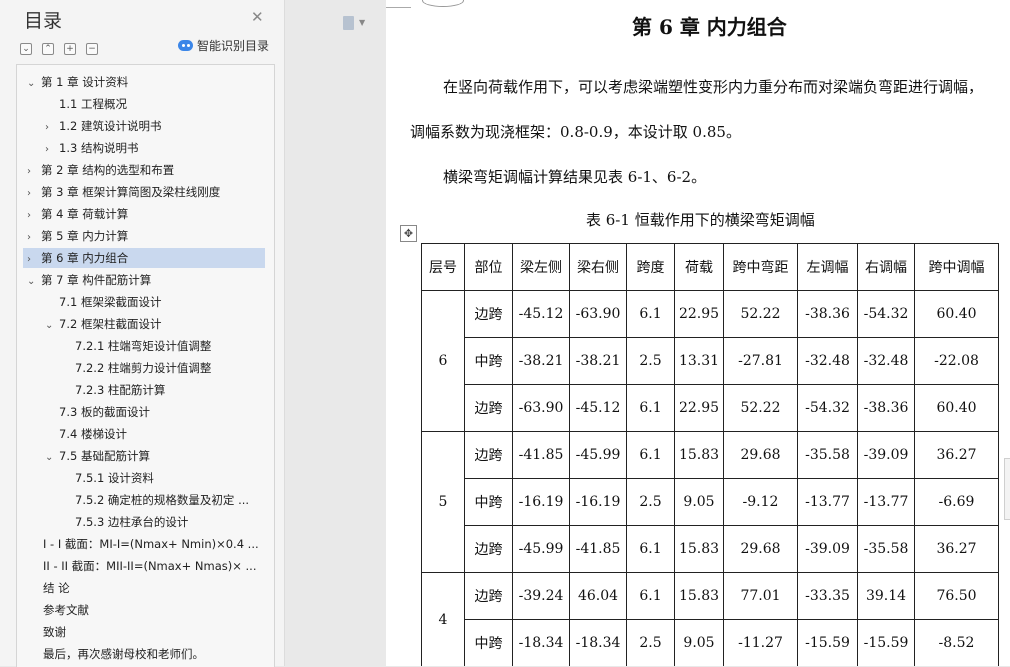 The image size is (1010, 667). What do you see at coordinates (827, 642) in the screenshot?
I see `table-cell: -15.59` at bounding box center [827, 642].